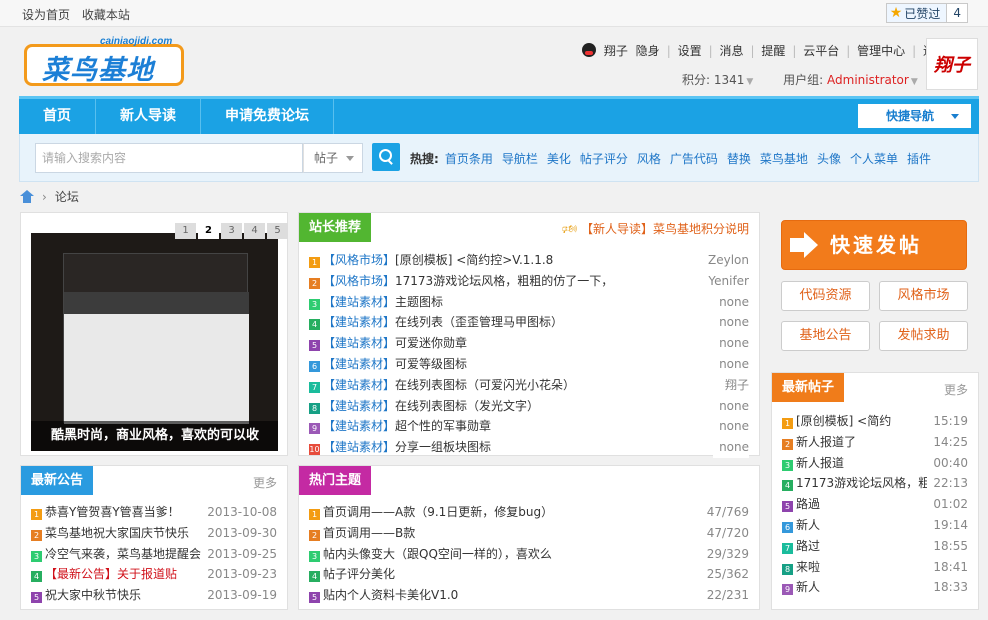 Image resolution: width=988 pixels, height=620 pixels. Describe the element at coordinates (875, 525) in the screenshot. I see `list-item: 6 新人 19:14` at that location.